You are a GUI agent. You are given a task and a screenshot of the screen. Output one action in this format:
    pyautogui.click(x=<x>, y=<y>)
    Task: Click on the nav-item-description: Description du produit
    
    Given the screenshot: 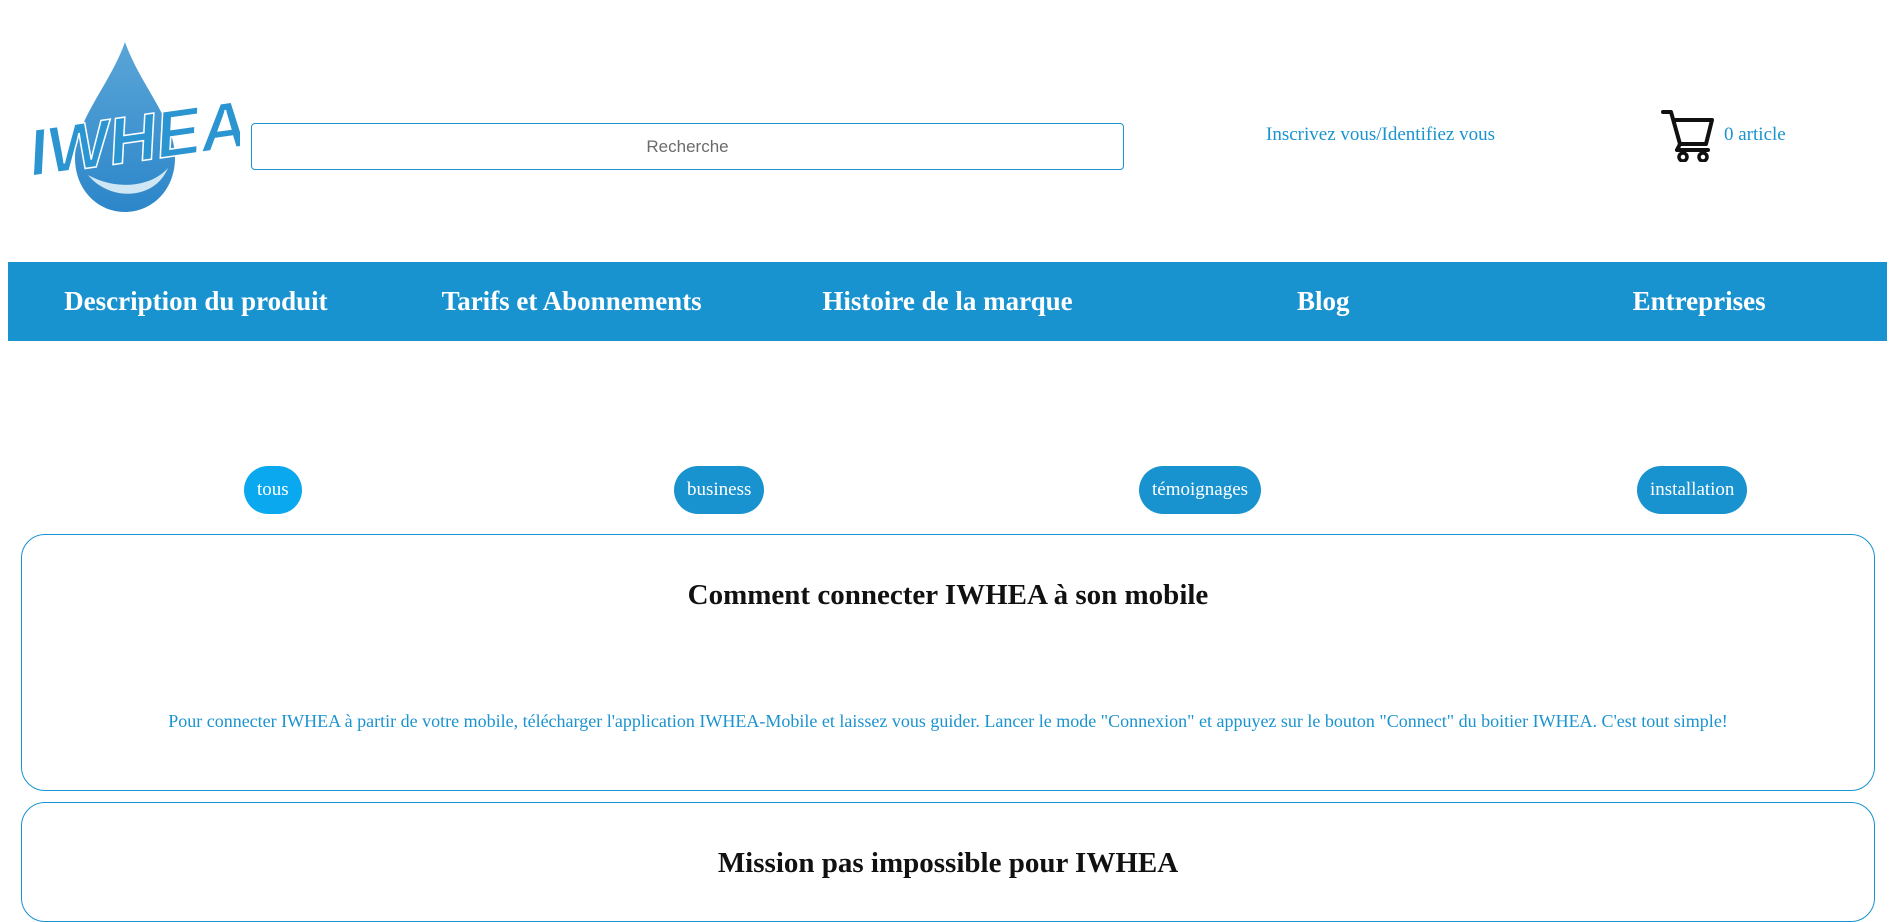 What is the action you would take?
    pyautogui.click(x=196, y=301)
    